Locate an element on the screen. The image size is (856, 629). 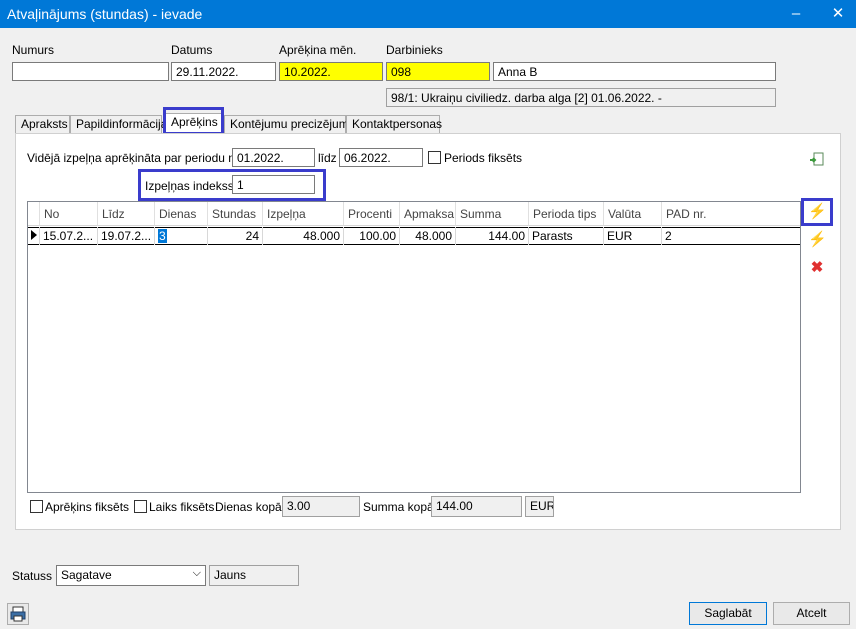
row-header-col is located at coordinates (34, 214).